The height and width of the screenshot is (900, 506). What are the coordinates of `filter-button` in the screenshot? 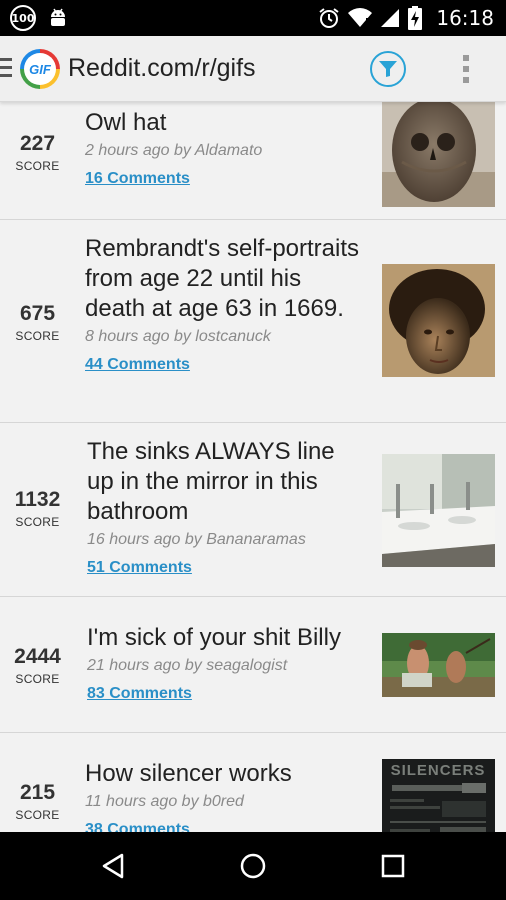 It's located at (388, 69).